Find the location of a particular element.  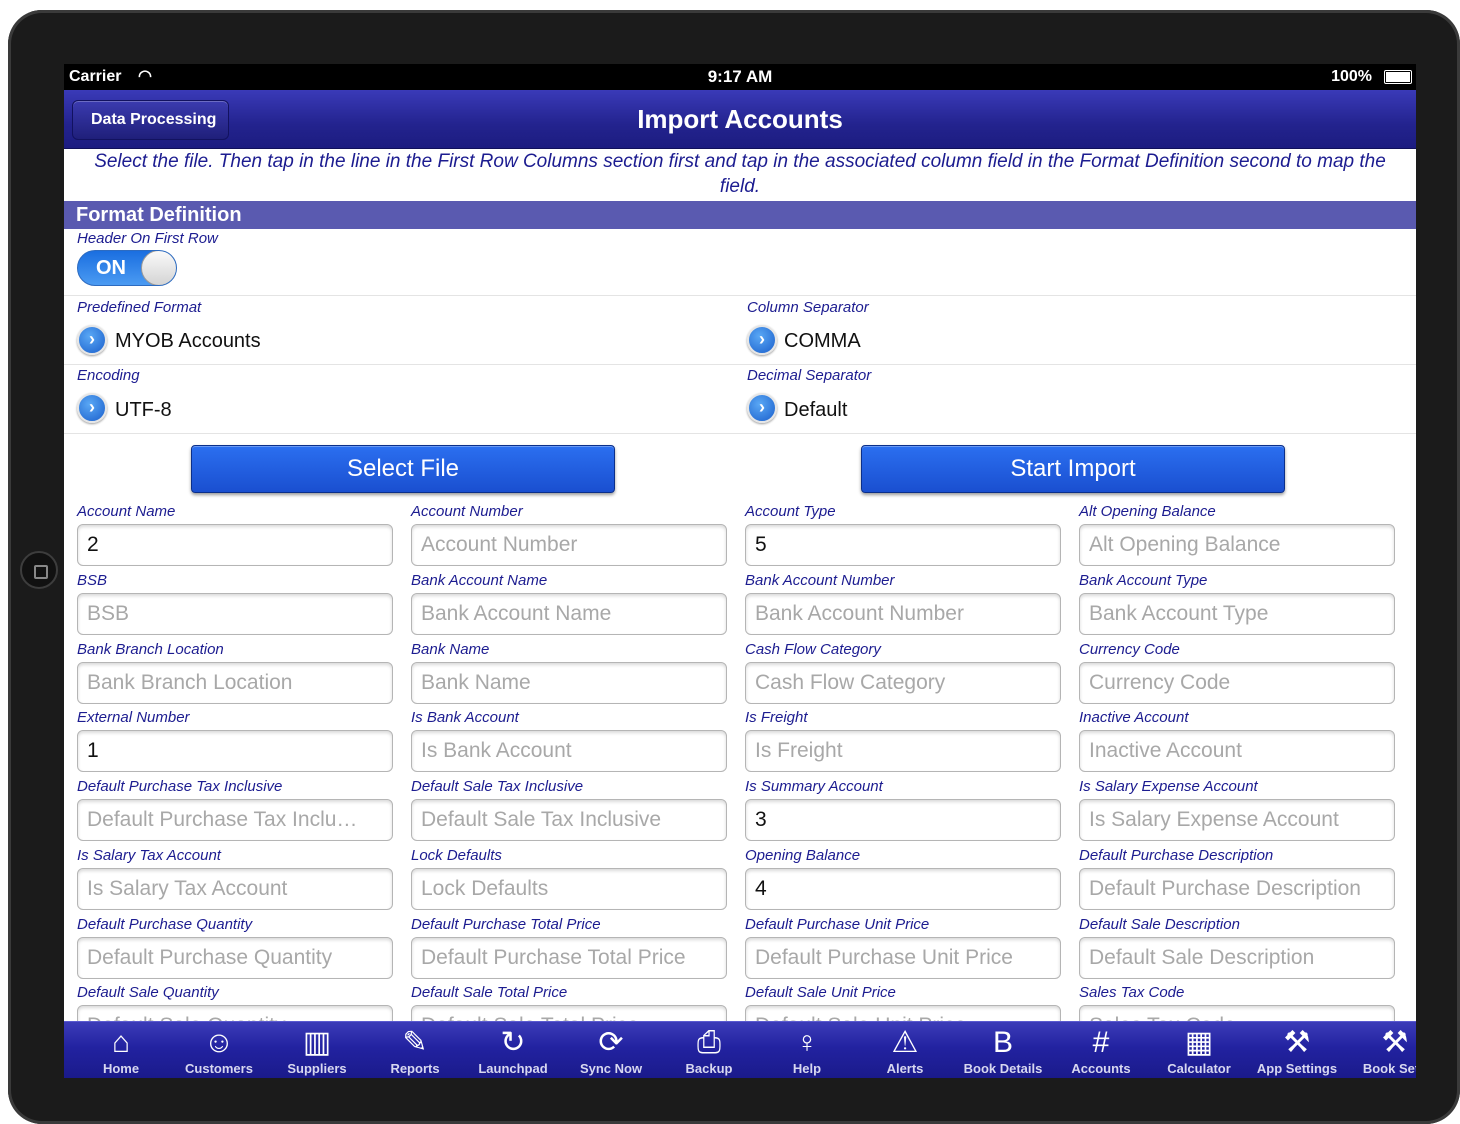

mapping-input: BSB is located at coordinates (235, 613).